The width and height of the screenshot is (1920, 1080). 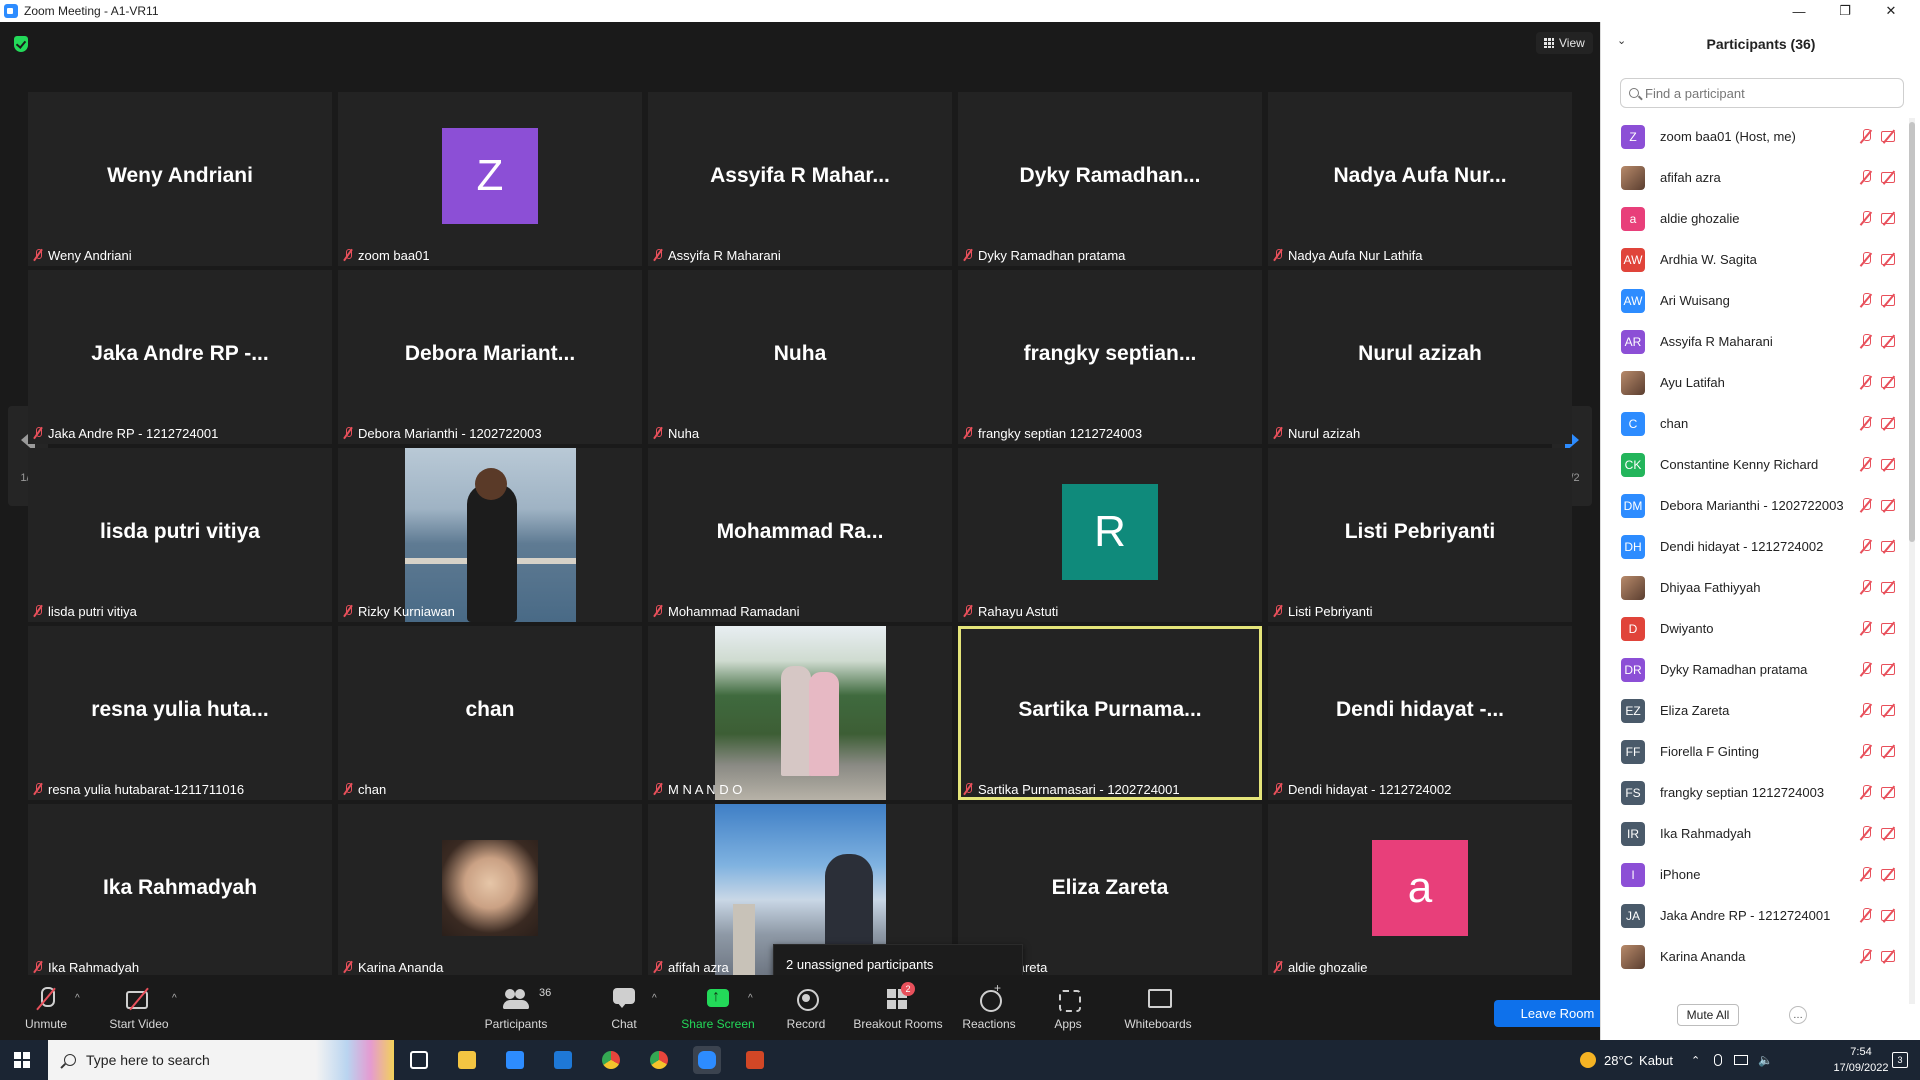 What do you see at coordinates (1753, 300) in the screenshot?
I see `participant-row: AW Ari Wuisang` at bounding box center [1753, 300].